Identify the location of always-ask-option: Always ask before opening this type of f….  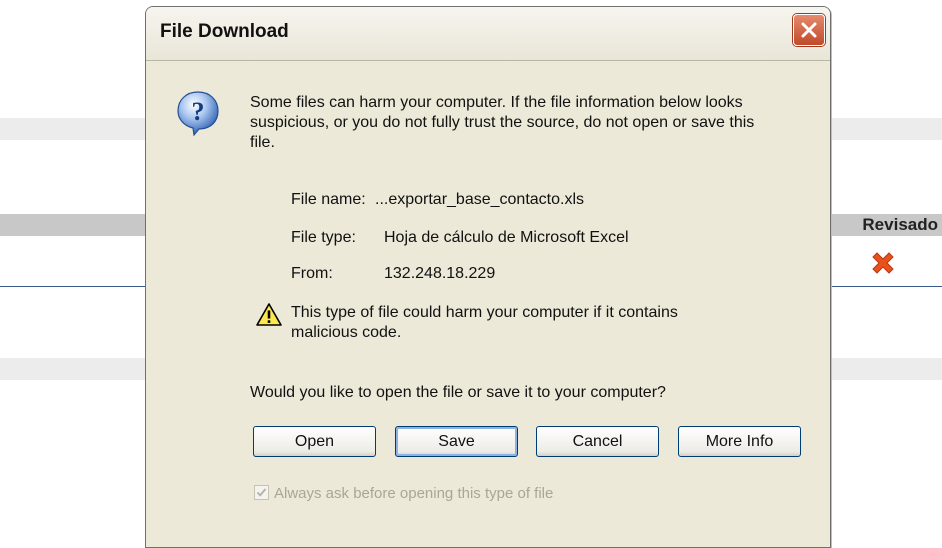
(403, 493).